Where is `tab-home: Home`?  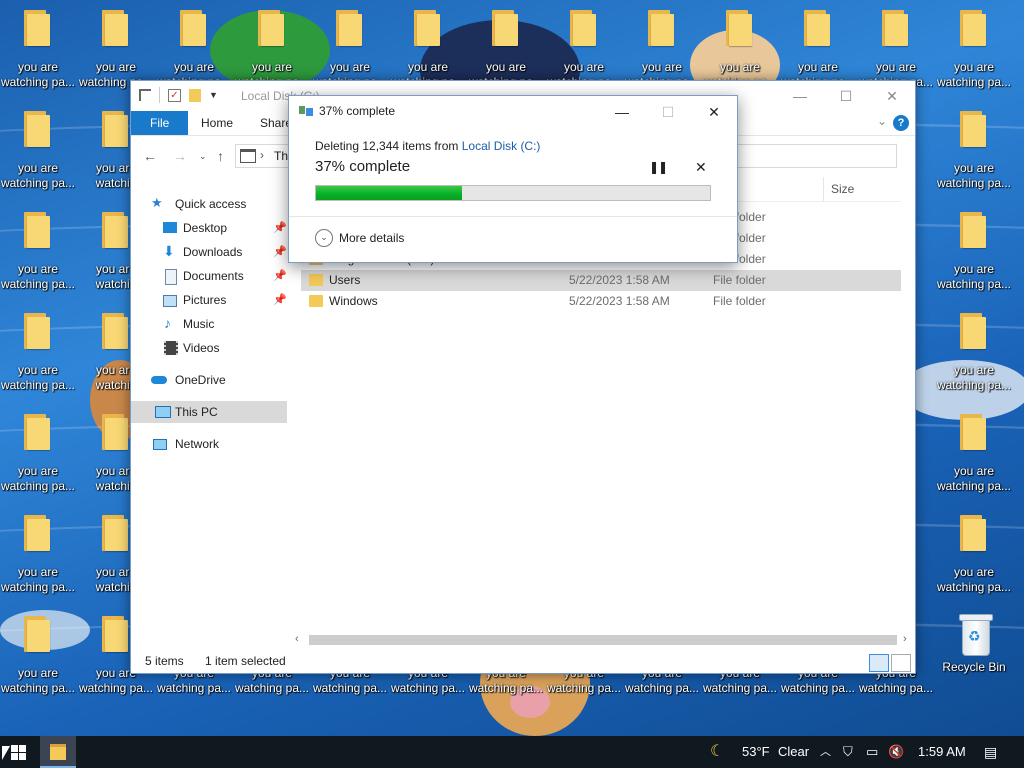 tab-home: Home is located at coordinates (217, 123).